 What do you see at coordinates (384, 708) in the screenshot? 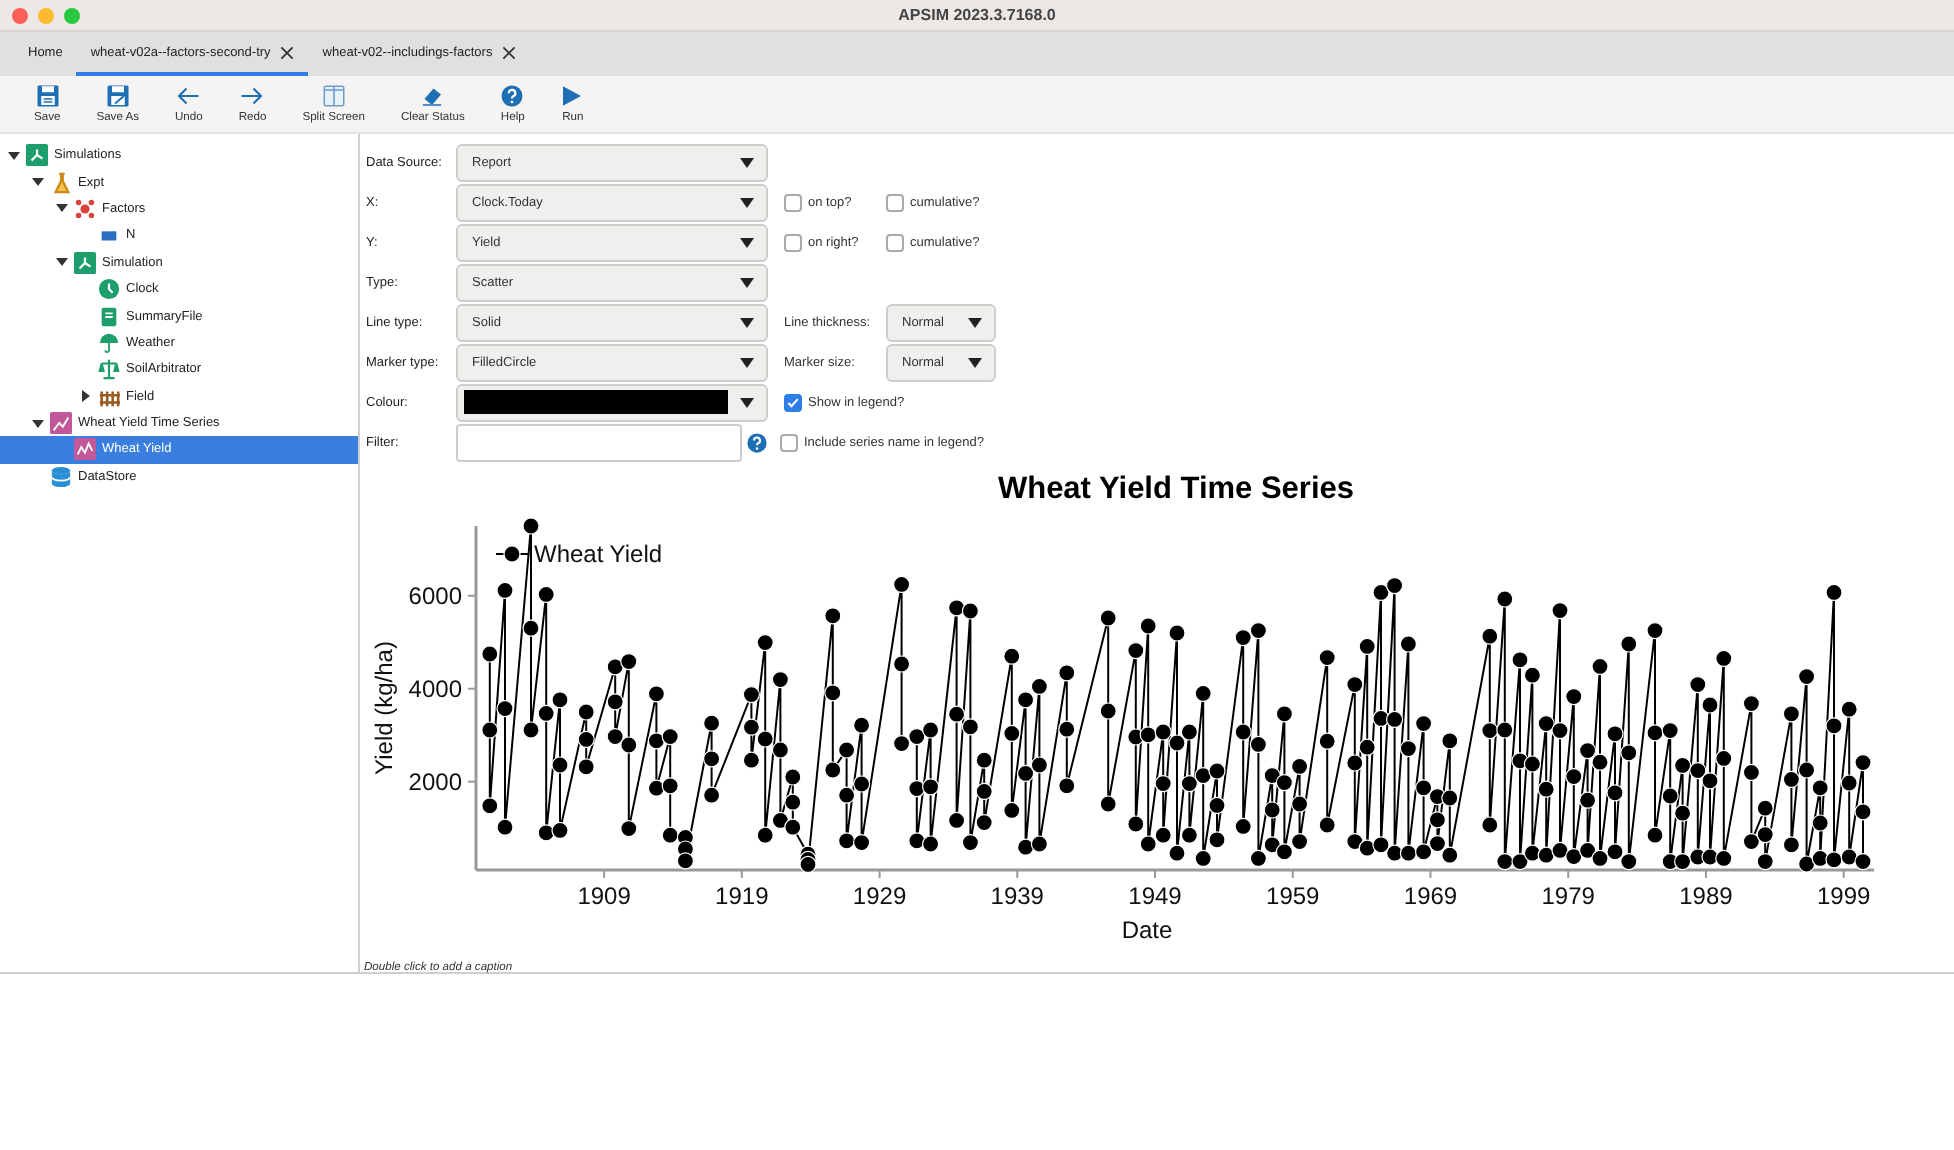
I see `axis-title: Yield (kg/ha)` at bounding box center [384, 708].